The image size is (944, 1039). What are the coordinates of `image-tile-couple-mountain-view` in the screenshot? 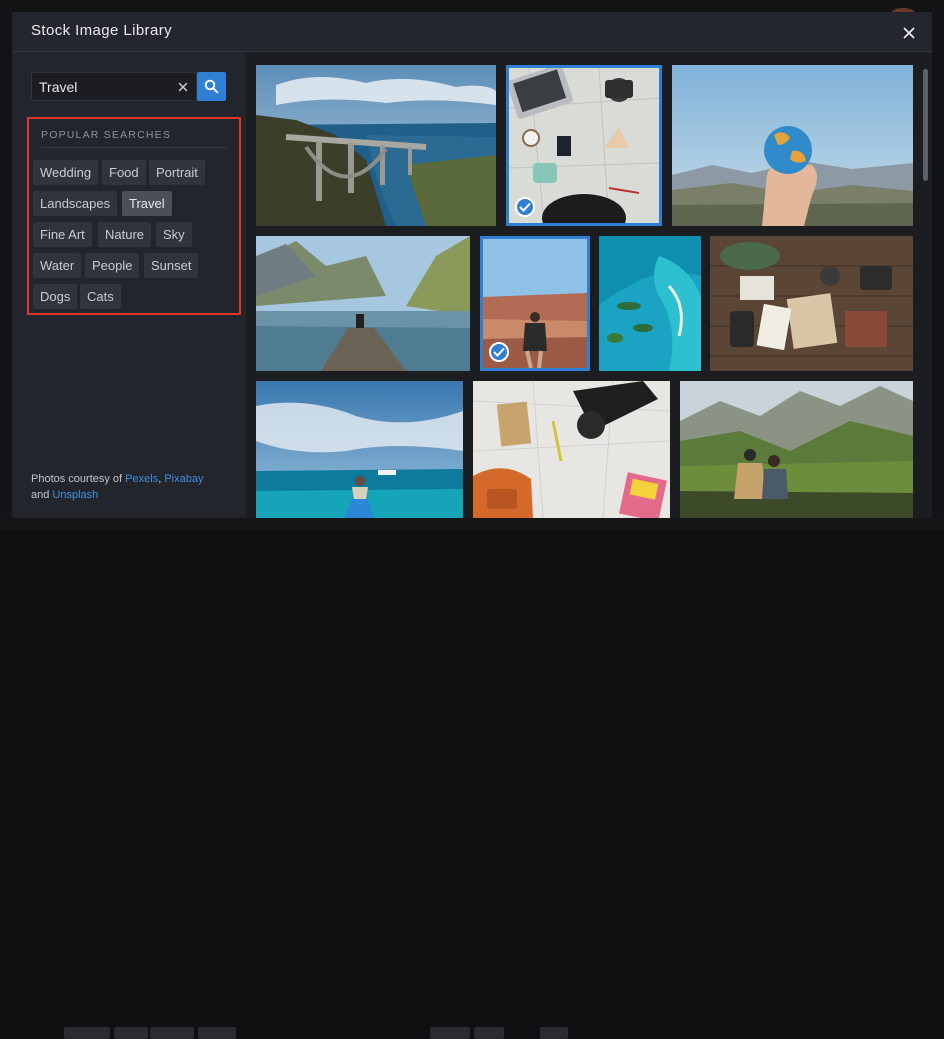 It's located at (796, 449).